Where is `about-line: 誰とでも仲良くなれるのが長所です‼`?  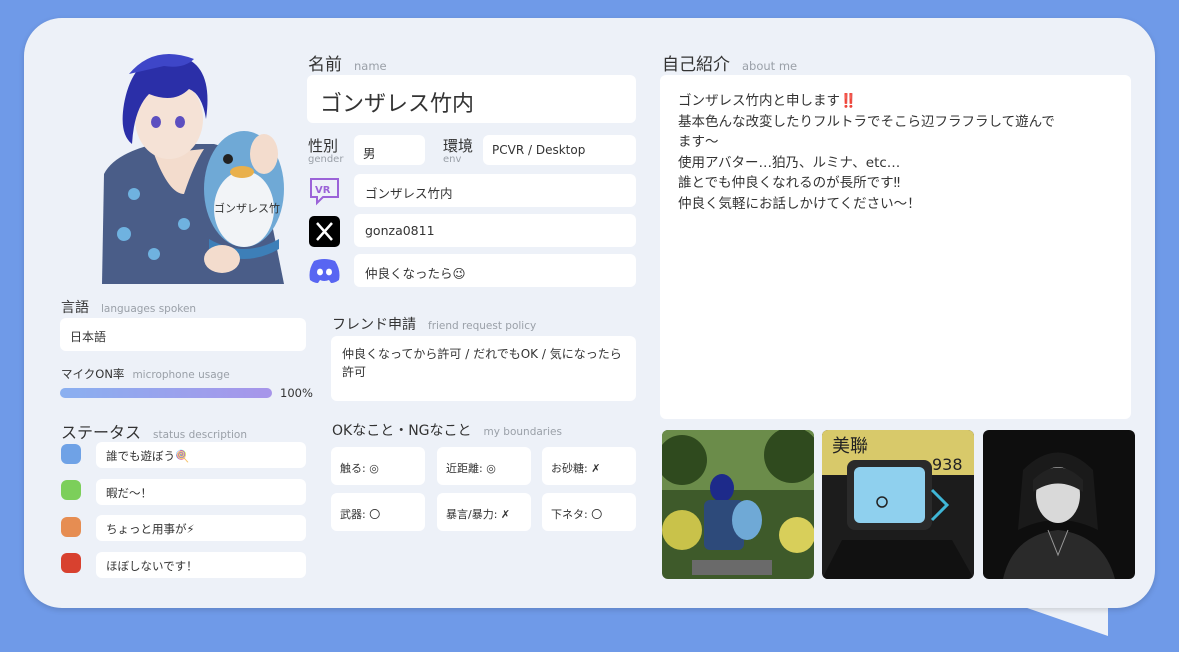
about-line: 誰とでも仲良くなれるのが長所です‼ is located at coordinates (789, 183).